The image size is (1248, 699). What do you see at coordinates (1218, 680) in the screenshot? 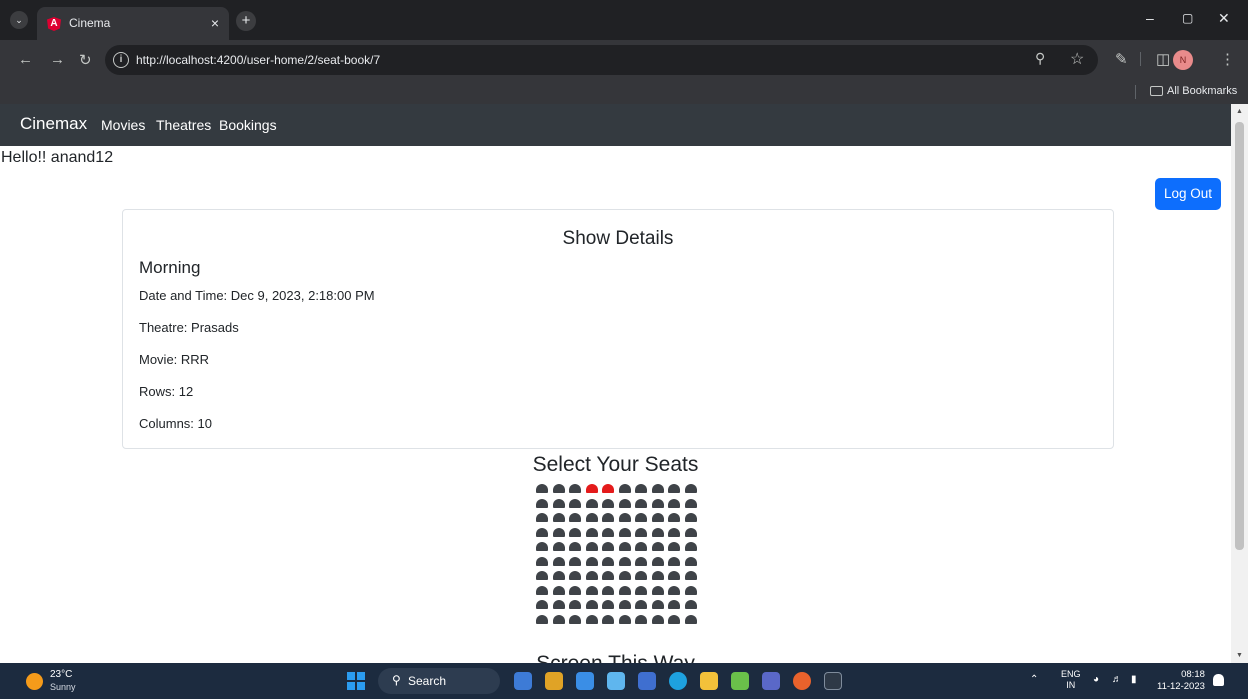
I see `notification-bell-icon` at bounding box center [1218, 680].